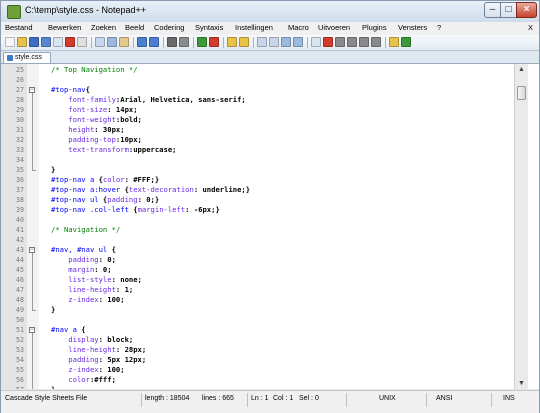  What do you see at coordinates (87, 130) in the screenshot?
I see `code-line: height: 30px;` at bounding box center [87, 130].